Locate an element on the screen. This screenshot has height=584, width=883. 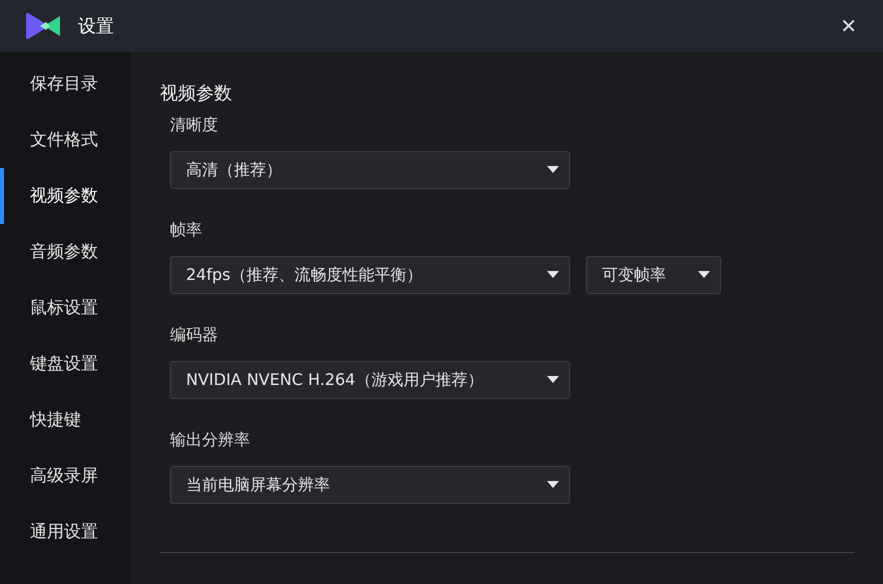
close-button: ✕ is located at coordinates (848, 26).